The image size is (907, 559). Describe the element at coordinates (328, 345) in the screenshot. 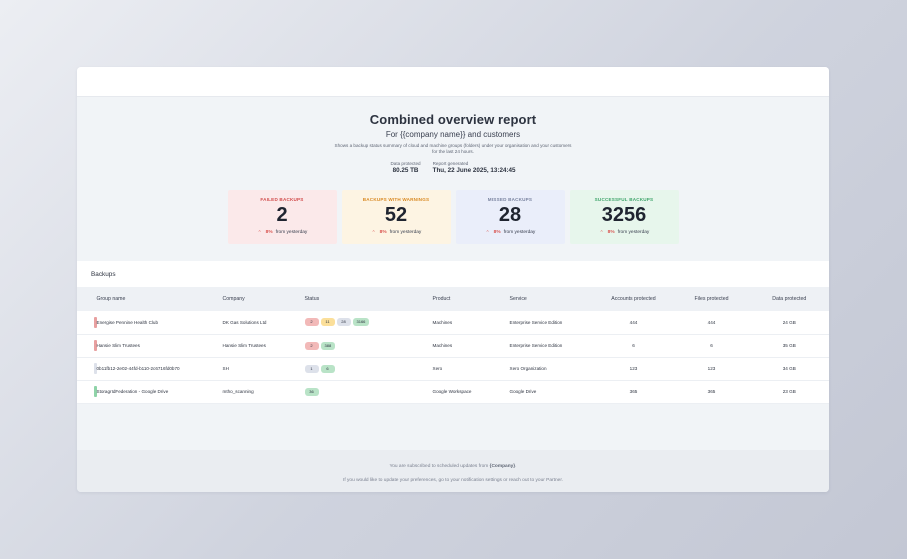

I see `status-badge-green: 388` at that location.